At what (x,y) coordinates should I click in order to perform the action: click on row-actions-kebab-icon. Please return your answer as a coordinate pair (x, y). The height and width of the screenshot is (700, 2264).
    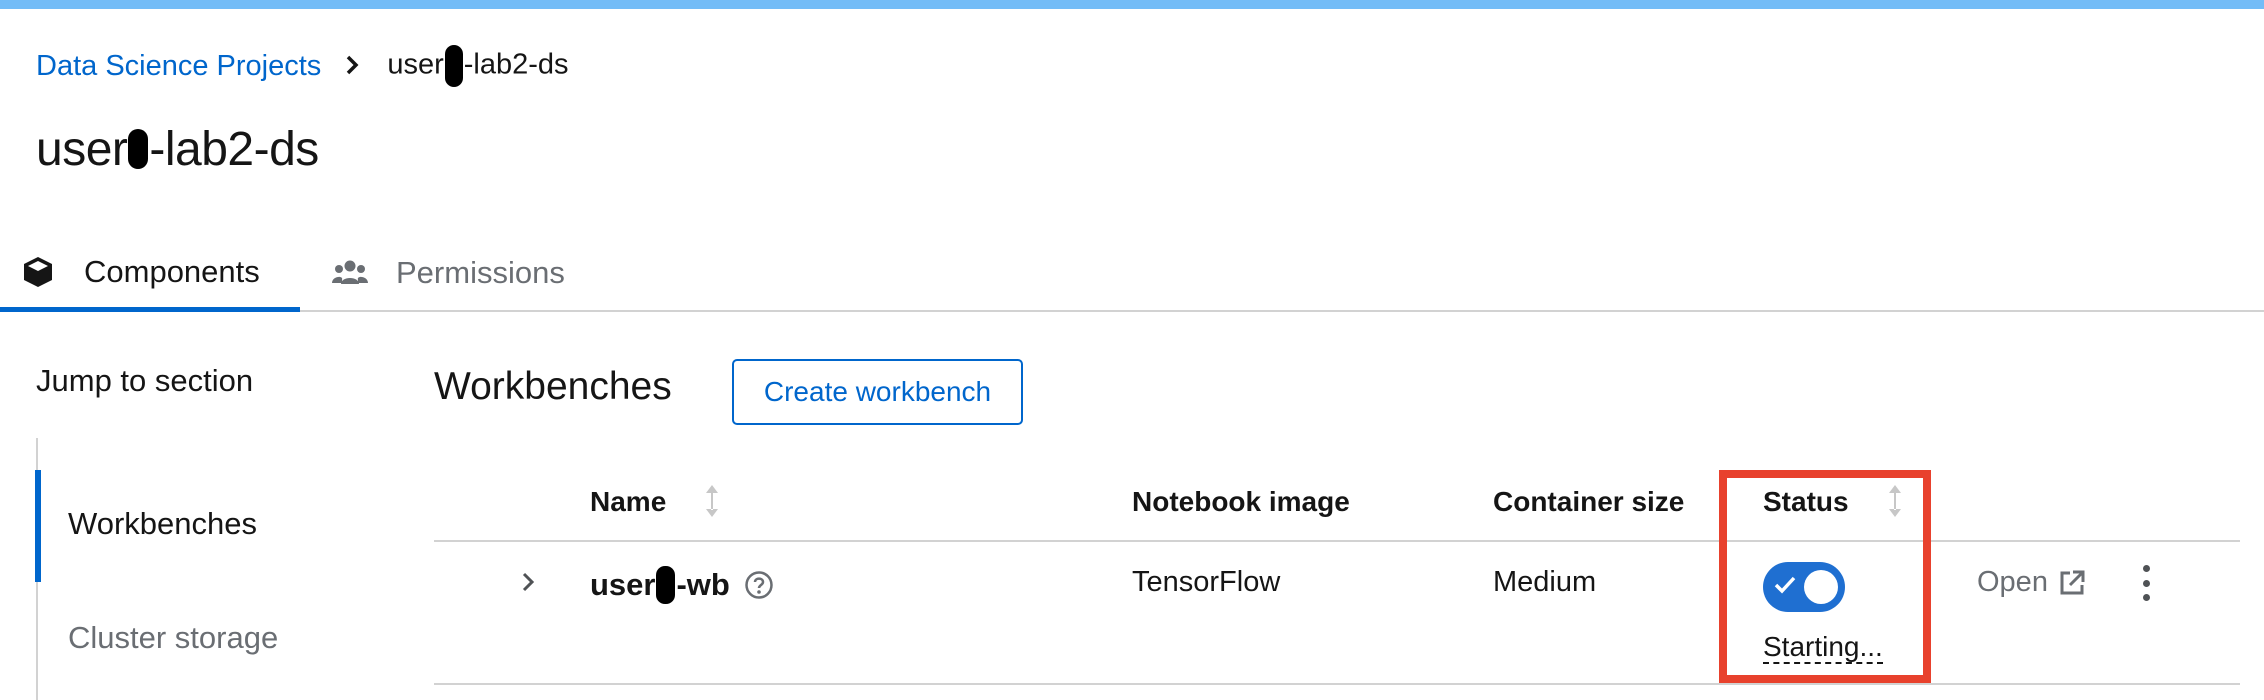
    Looking at the image, I should click on (2146, 583).